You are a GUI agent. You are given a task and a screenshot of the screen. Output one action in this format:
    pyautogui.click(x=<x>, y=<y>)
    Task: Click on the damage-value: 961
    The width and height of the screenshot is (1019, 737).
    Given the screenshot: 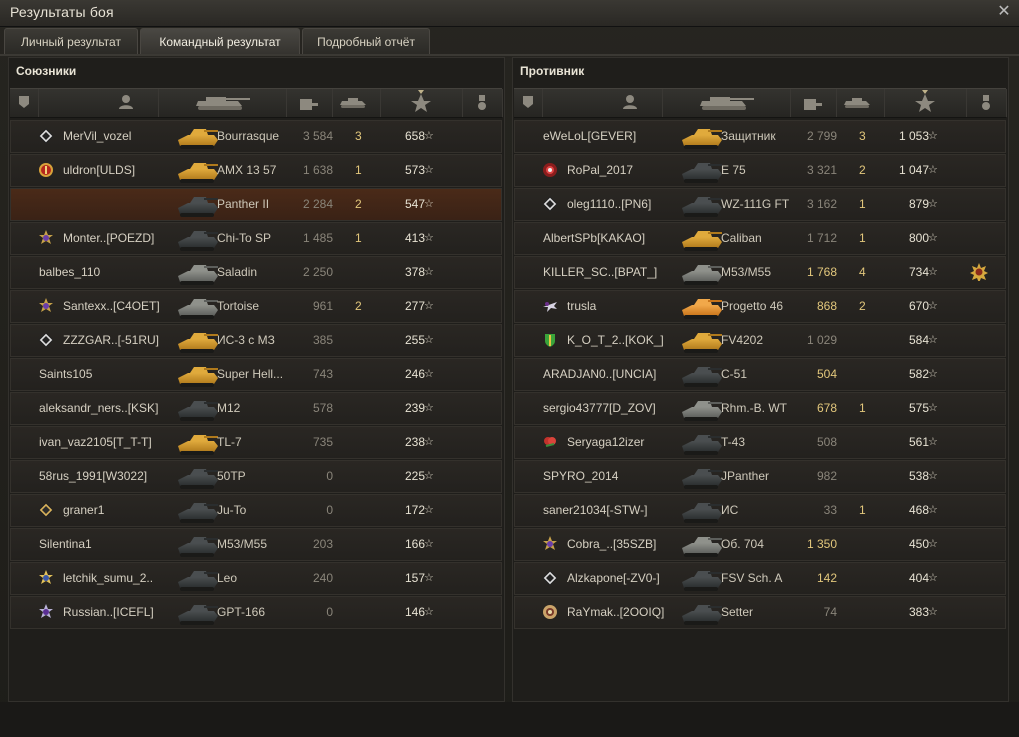 What is the action you would take?
    pyautogui.click(x=322, y=306)
    